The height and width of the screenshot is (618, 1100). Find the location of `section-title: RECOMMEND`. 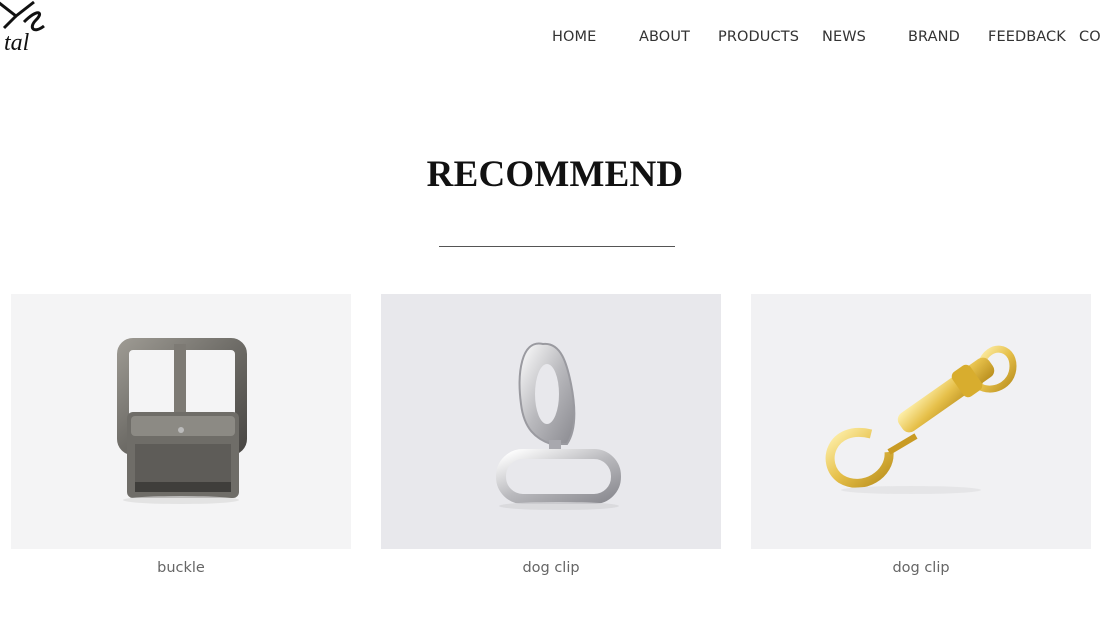

section-title: RECOMMEND is located at coordinates (555, 174).